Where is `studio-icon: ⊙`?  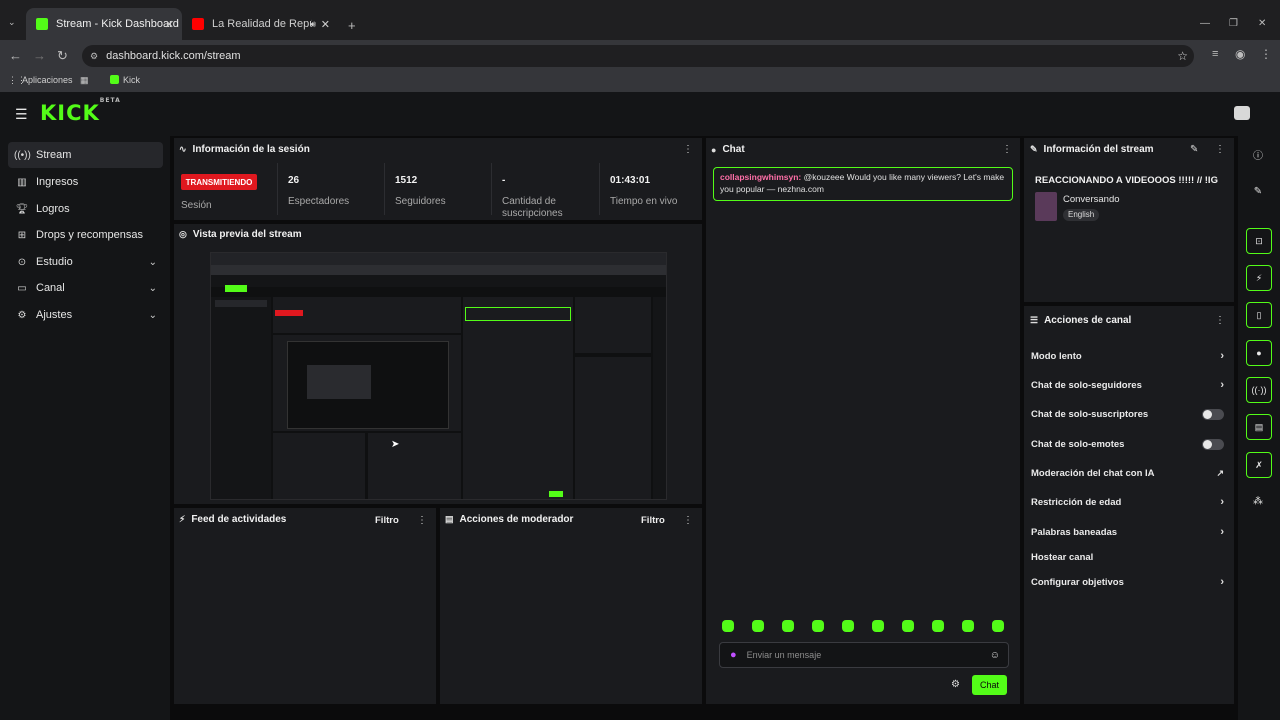
studio-icon: ⊙ is located at coordinates (22, 262).